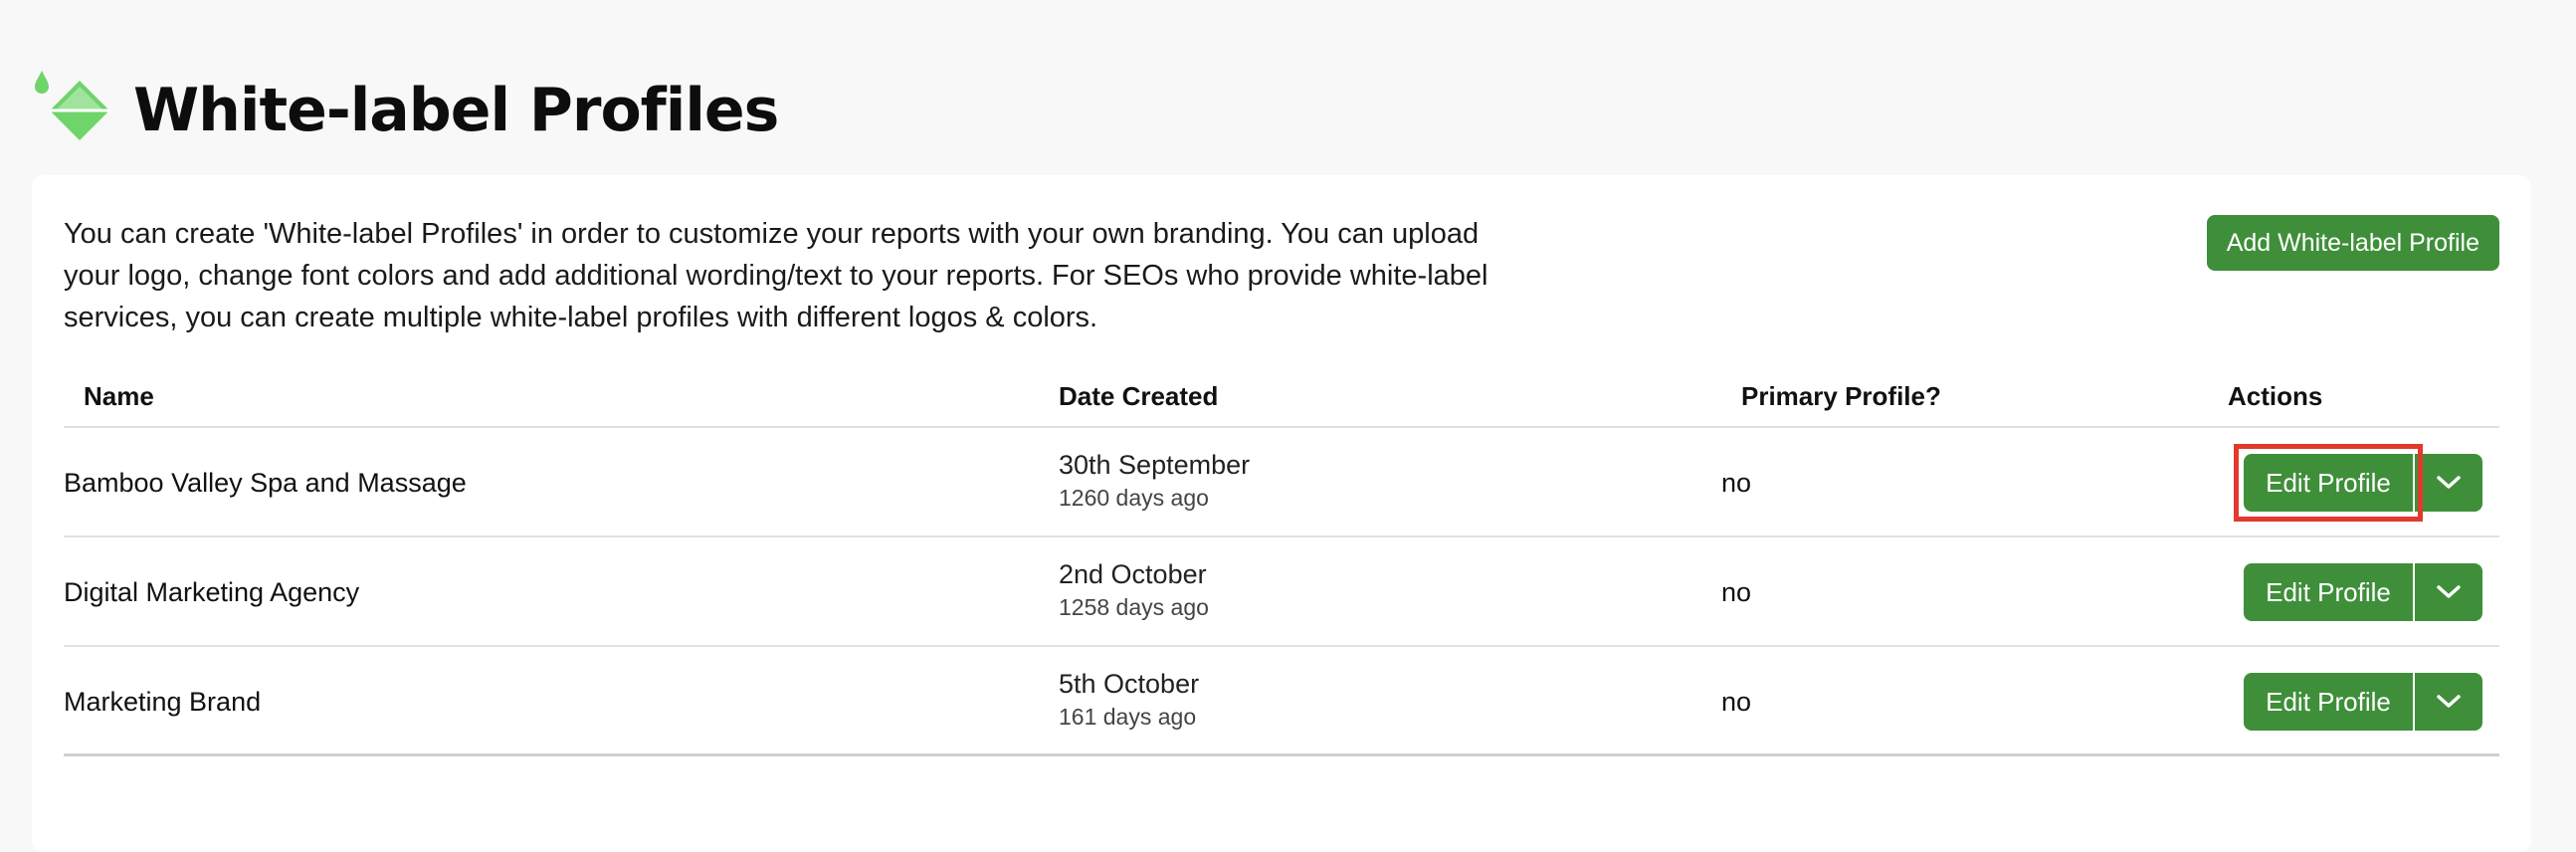 This screenshot has width=2576, height=852. Describe the element at coordinates (1129, 700) in the screenshot. I see `date-created-cell: 5th October 161 days ago` at that location.